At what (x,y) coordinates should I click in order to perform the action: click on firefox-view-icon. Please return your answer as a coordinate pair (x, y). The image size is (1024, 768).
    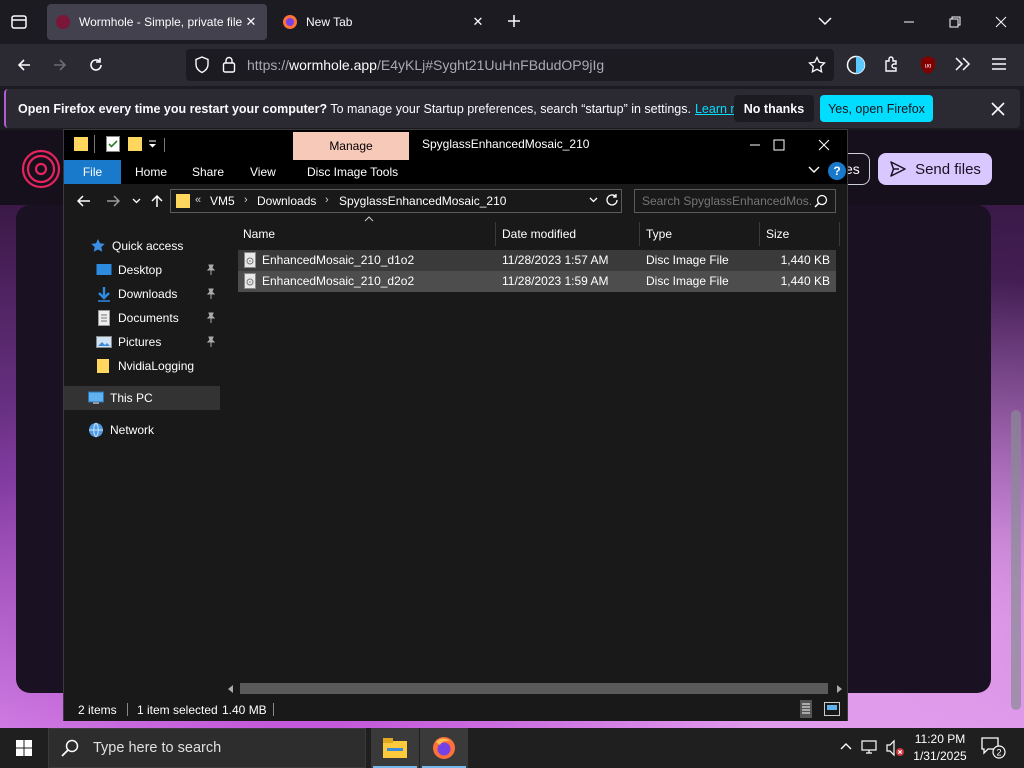
    Looking at the image, I should click on (856, 65).